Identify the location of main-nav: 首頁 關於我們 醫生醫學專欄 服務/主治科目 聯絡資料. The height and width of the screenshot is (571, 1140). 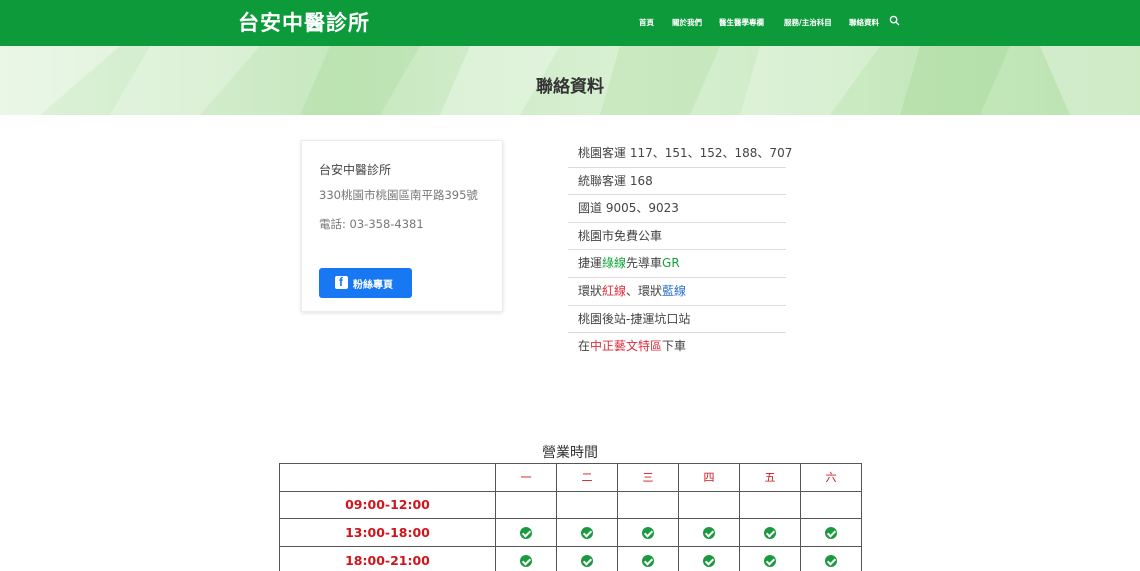
(570, 23).